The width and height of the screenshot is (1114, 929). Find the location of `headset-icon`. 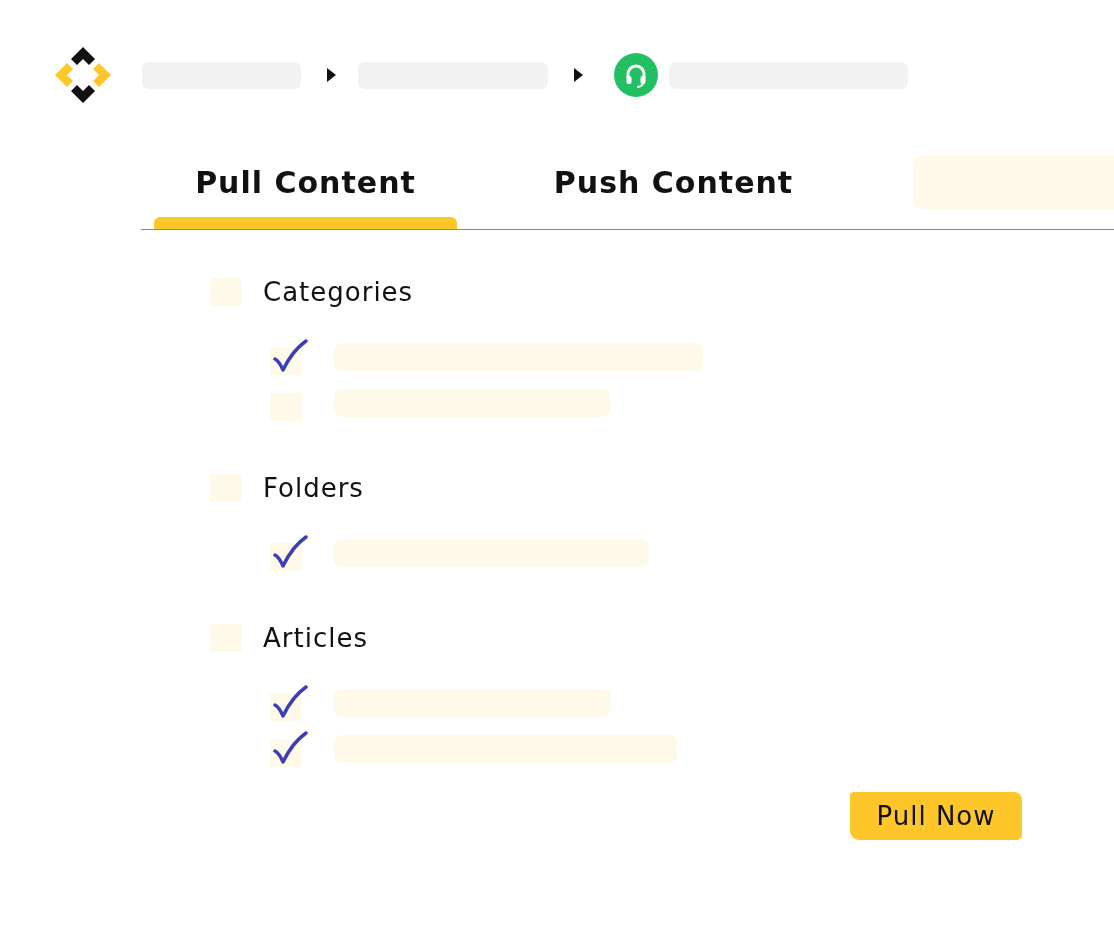

headset-icon is located at coordinates (636, 75).